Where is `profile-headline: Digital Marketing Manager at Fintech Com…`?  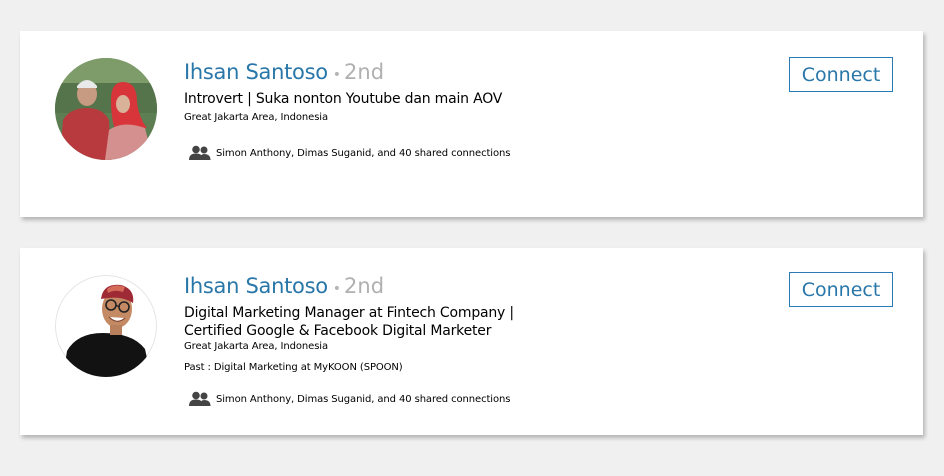
profile-headline: Digital Marketing Manager at Fintech Com… is located at coordinates (349, 322).